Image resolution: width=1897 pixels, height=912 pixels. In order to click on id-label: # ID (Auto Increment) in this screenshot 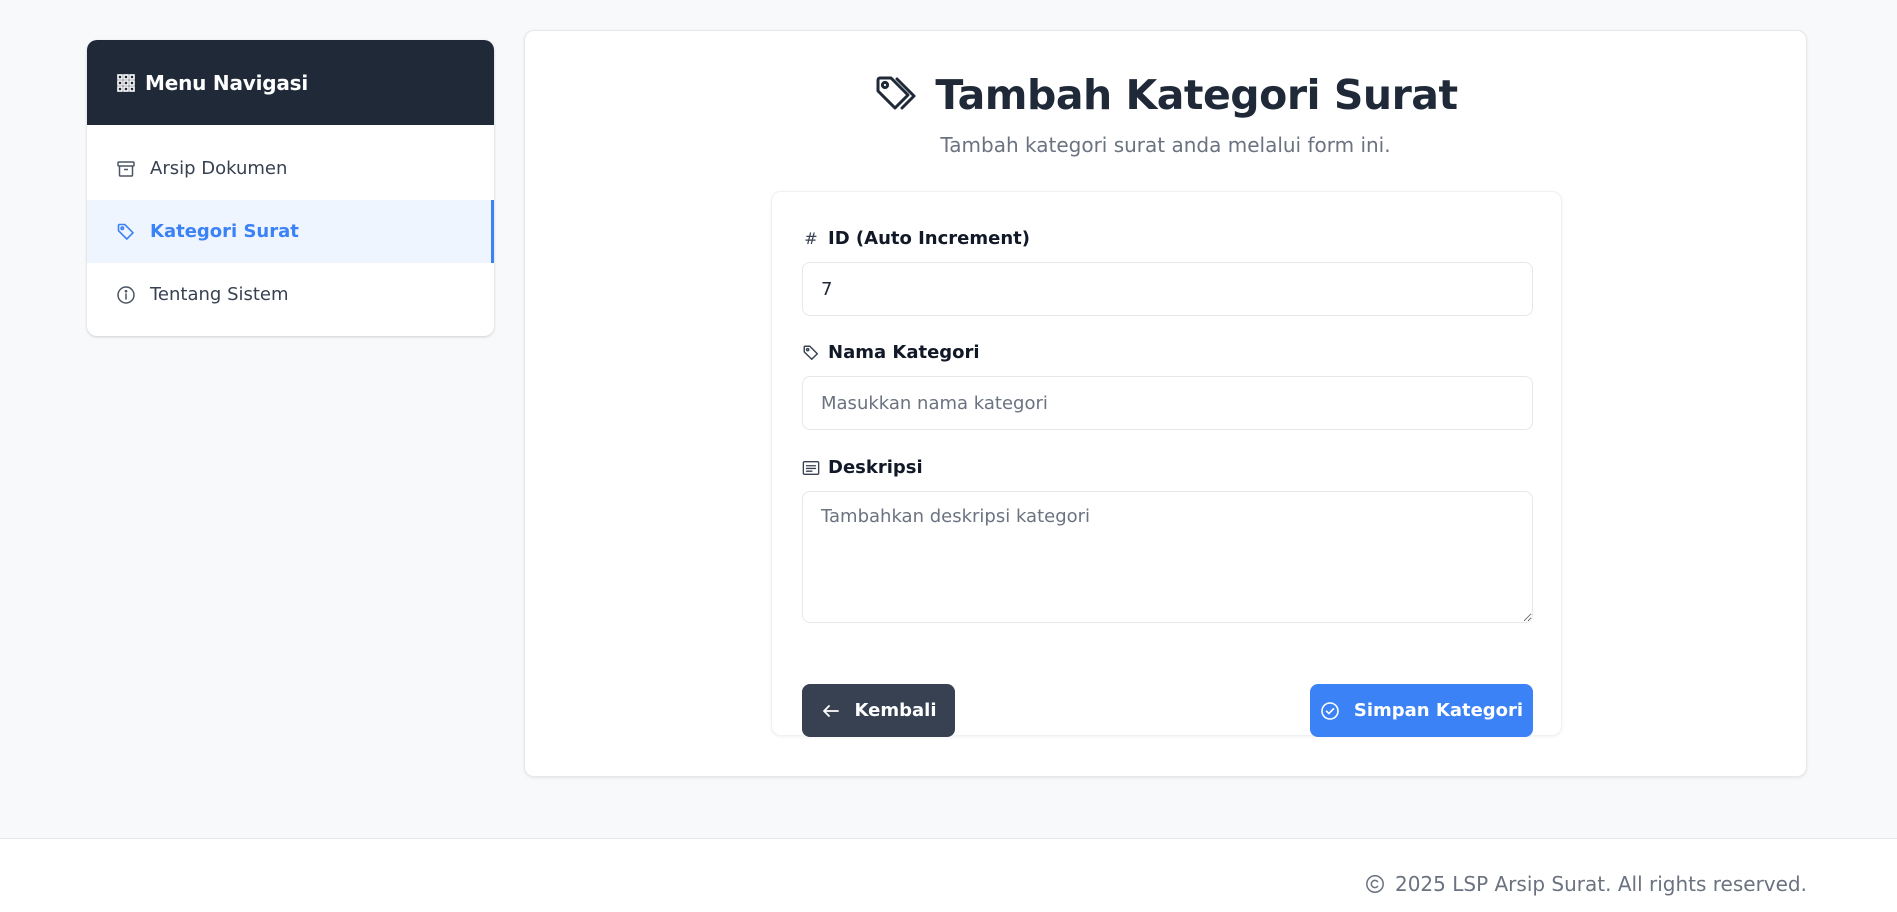, I will do `click(916, 238)`.